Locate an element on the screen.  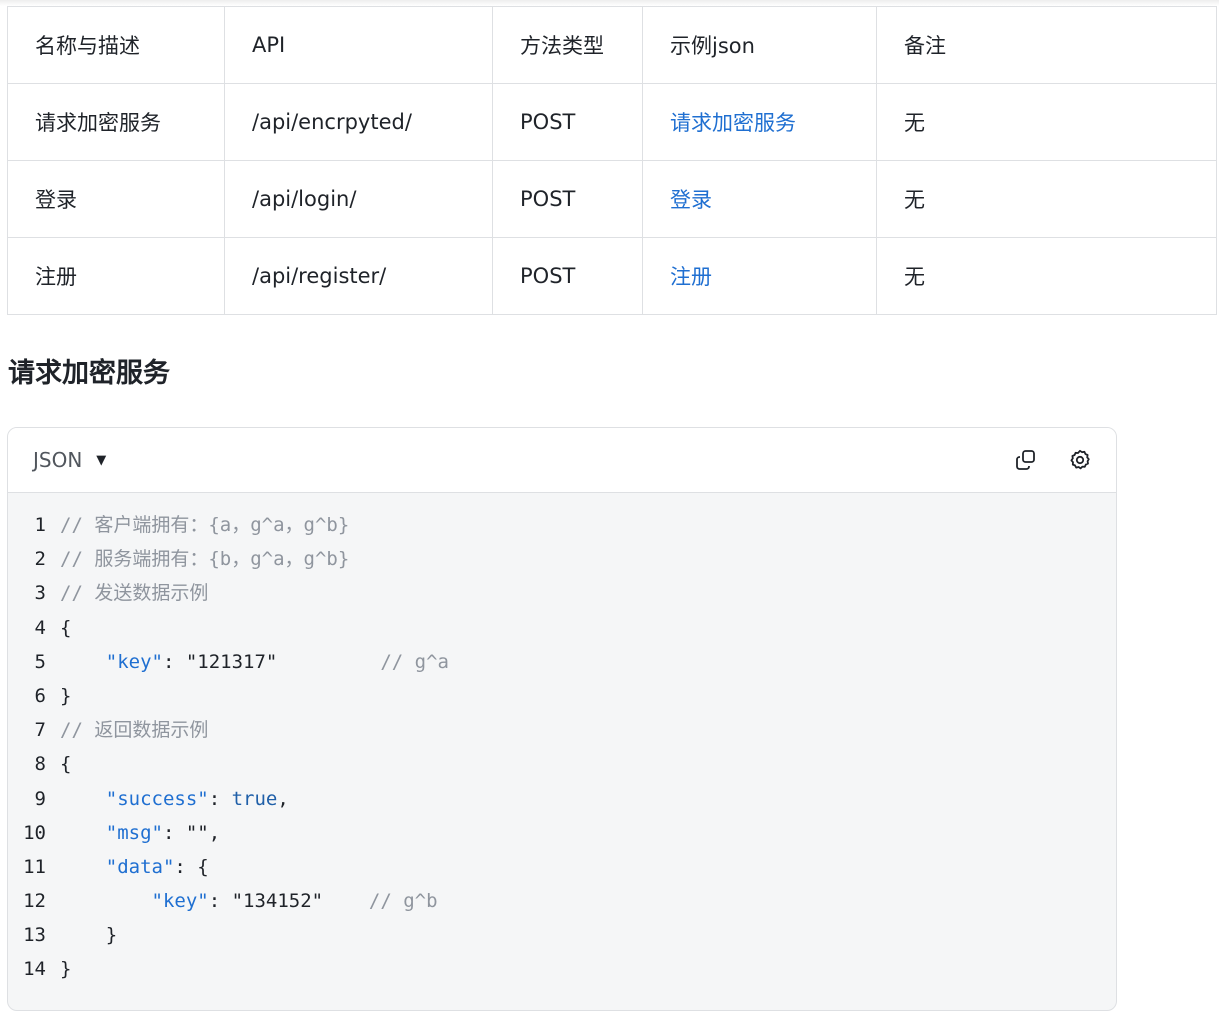
line-number: 7 is located at coordinates (40, 730).